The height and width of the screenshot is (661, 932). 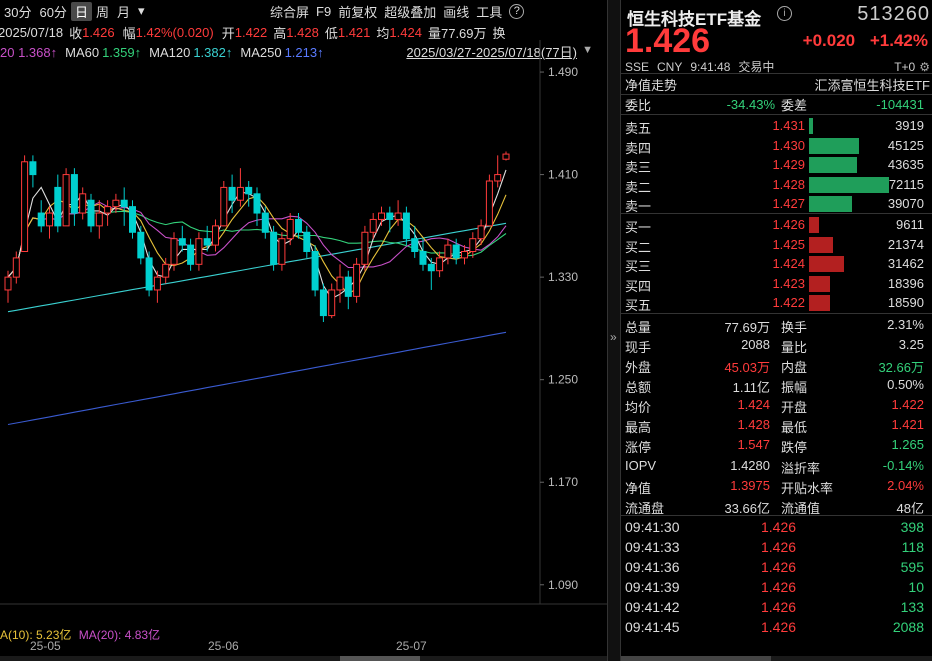 What do you see at coordinates (777, 567) in the screenshot?
I see `tick-row: 09:41:36 1.426 595` at bounding box center [777, 567].